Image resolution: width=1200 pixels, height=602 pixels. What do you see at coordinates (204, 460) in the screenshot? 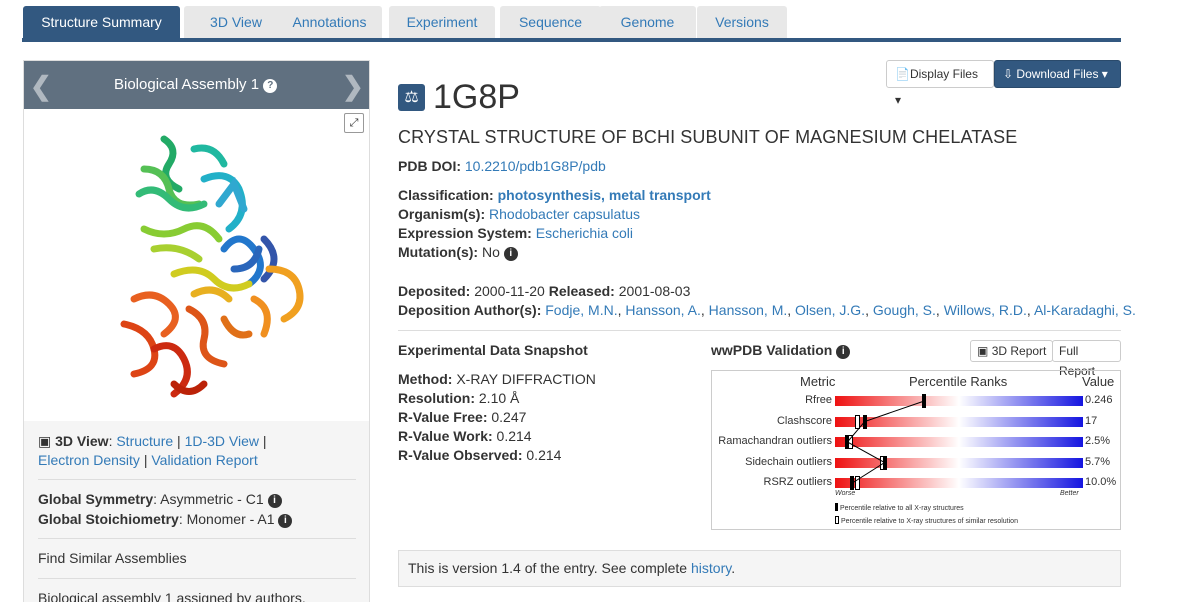
I see `validation-report-link: Validation Report` at bounding box center [204, 460].